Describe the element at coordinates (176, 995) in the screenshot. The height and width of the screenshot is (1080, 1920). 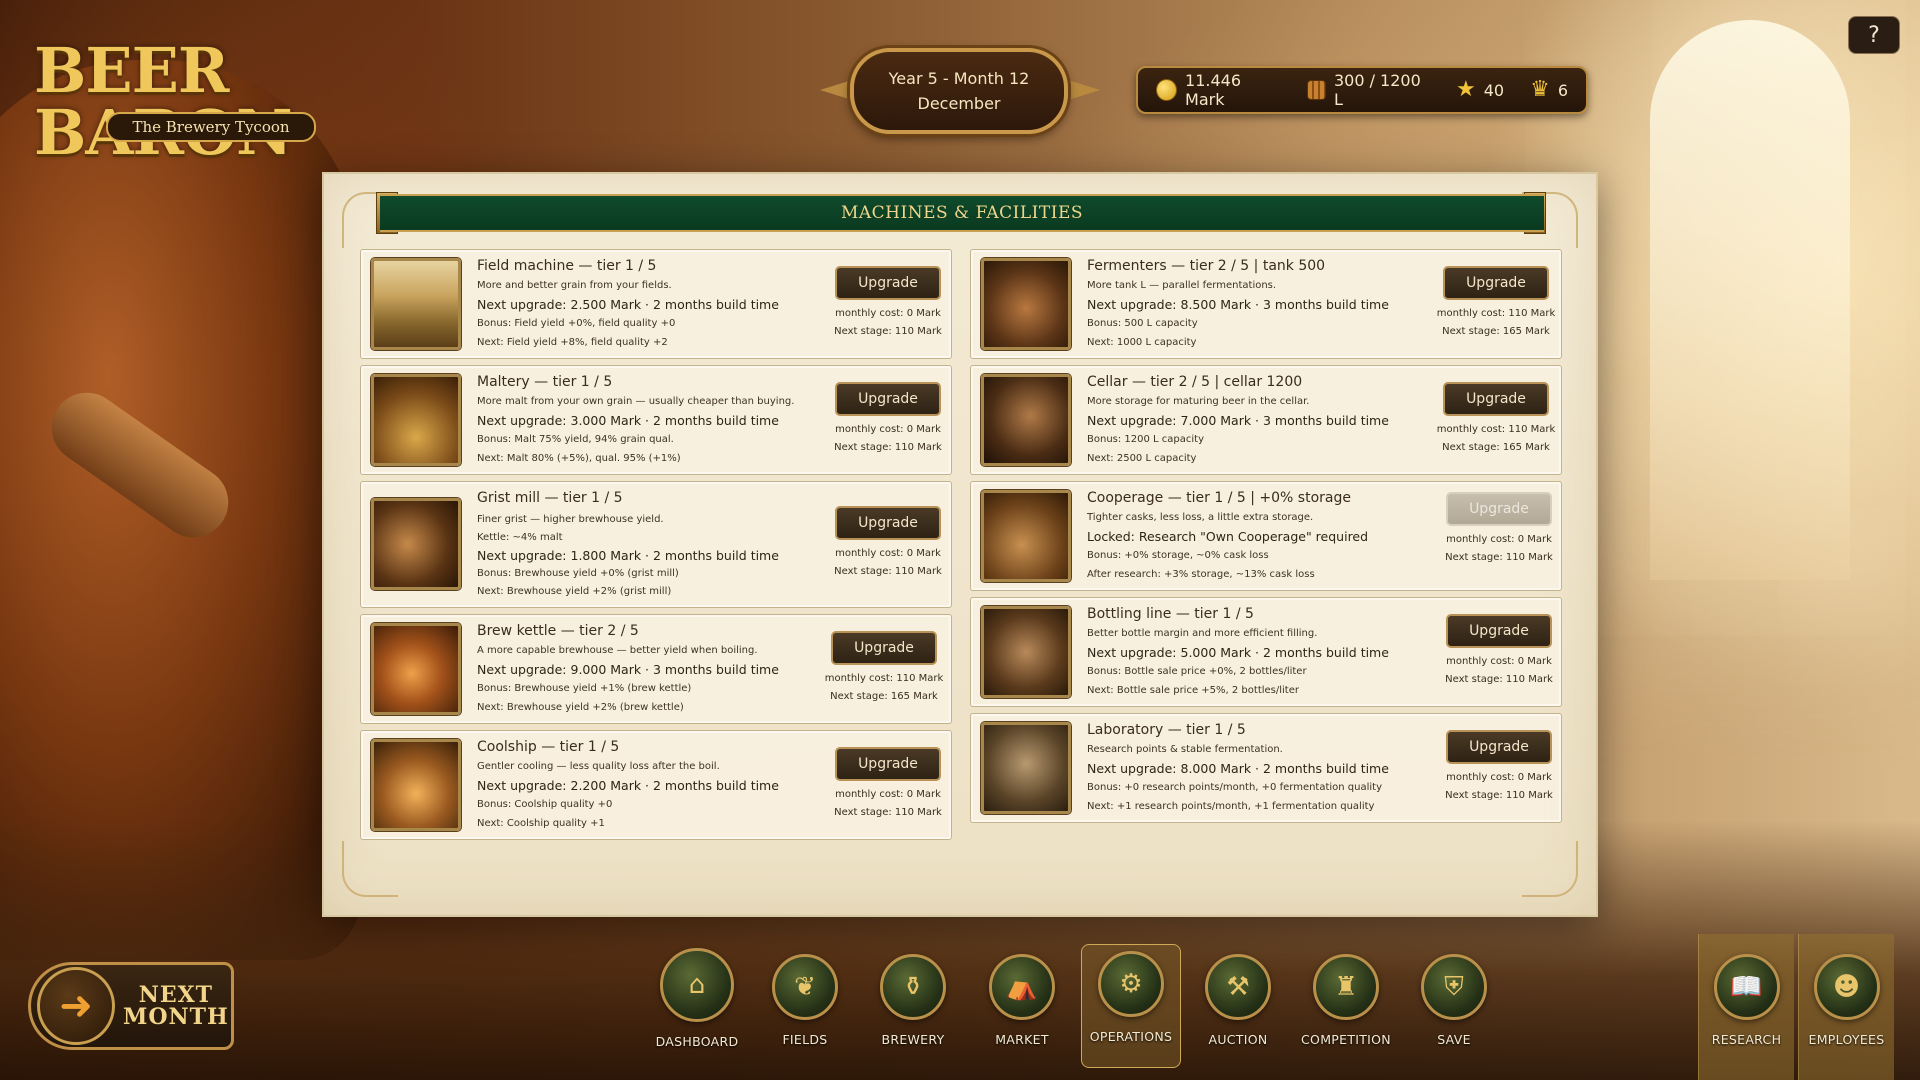
I see `next-month-line1: NEXT` at that location.